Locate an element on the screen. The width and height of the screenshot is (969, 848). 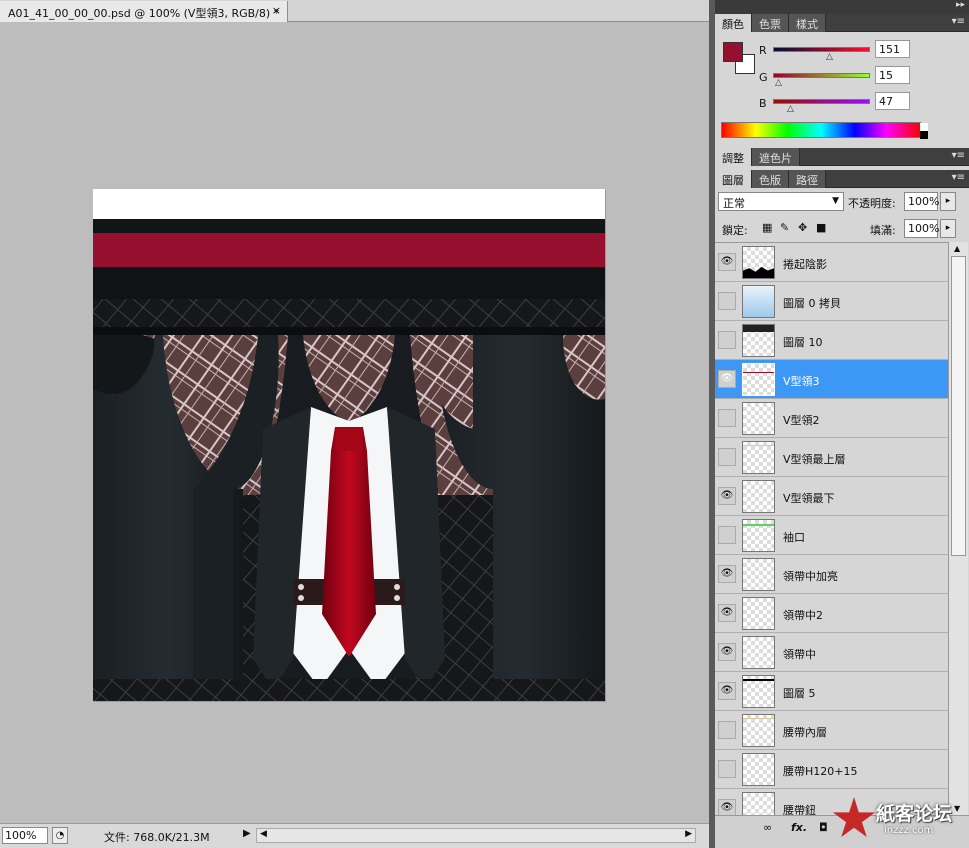
layer-style-icon: fx. is located at coordinates (799, 827).